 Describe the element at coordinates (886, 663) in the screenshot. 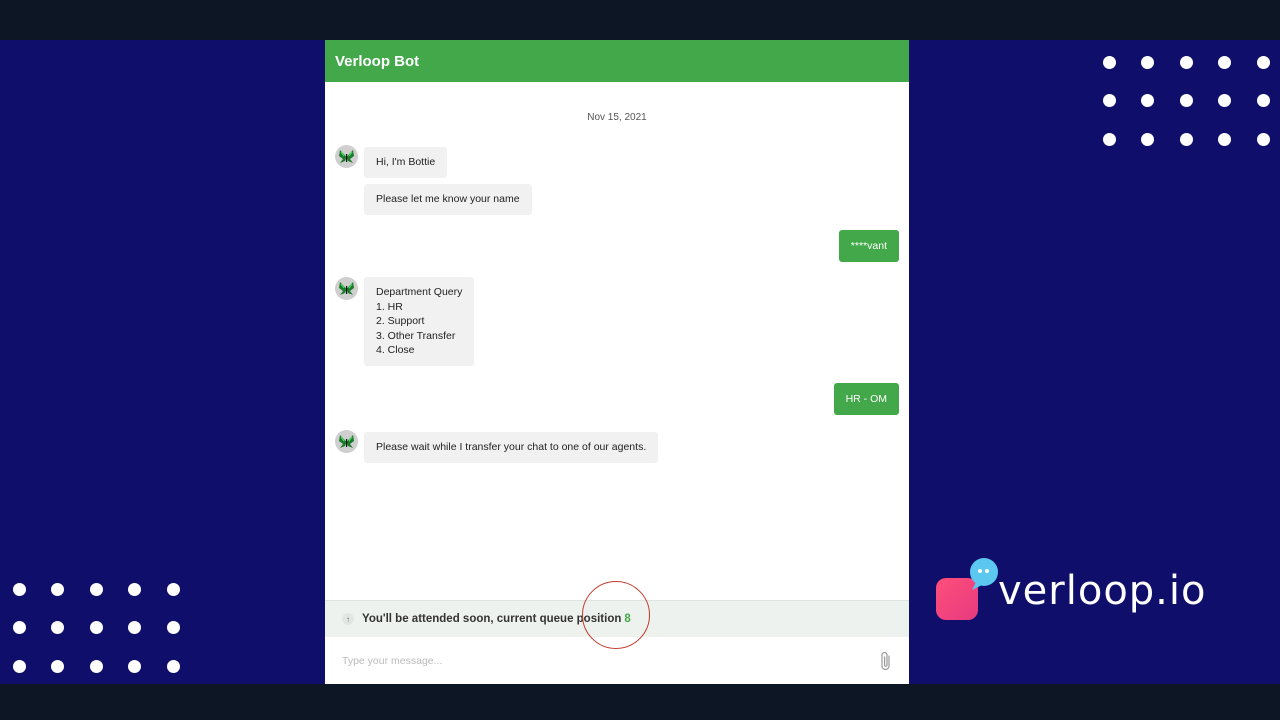

I see `paperclip-icon` at that location.